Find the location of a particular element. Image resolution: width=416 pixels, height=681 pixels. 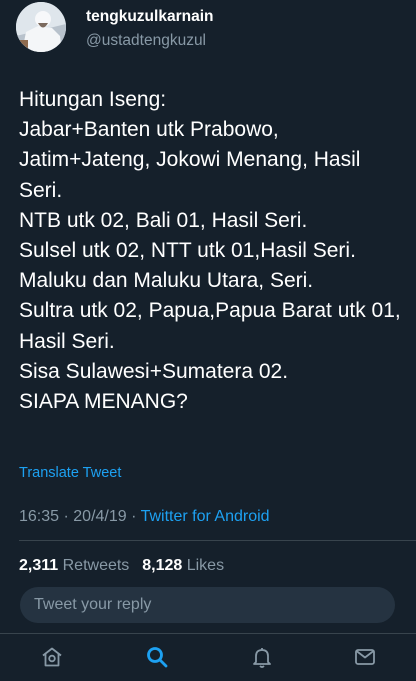

tweet-header: tengkuzulkarnain @ustadtengkuzul is located at coordinates (208, 31).